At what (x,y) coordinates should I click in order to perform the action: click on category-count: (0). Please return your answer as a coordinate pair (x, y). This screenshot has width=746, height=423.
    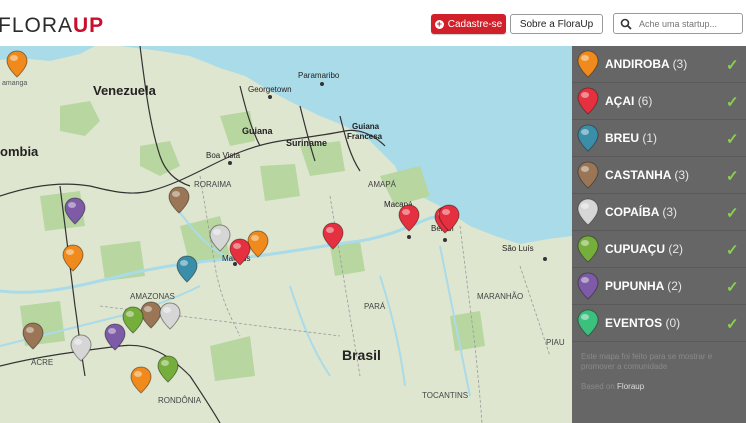
    Looking at the image, I should click on (673, 323).